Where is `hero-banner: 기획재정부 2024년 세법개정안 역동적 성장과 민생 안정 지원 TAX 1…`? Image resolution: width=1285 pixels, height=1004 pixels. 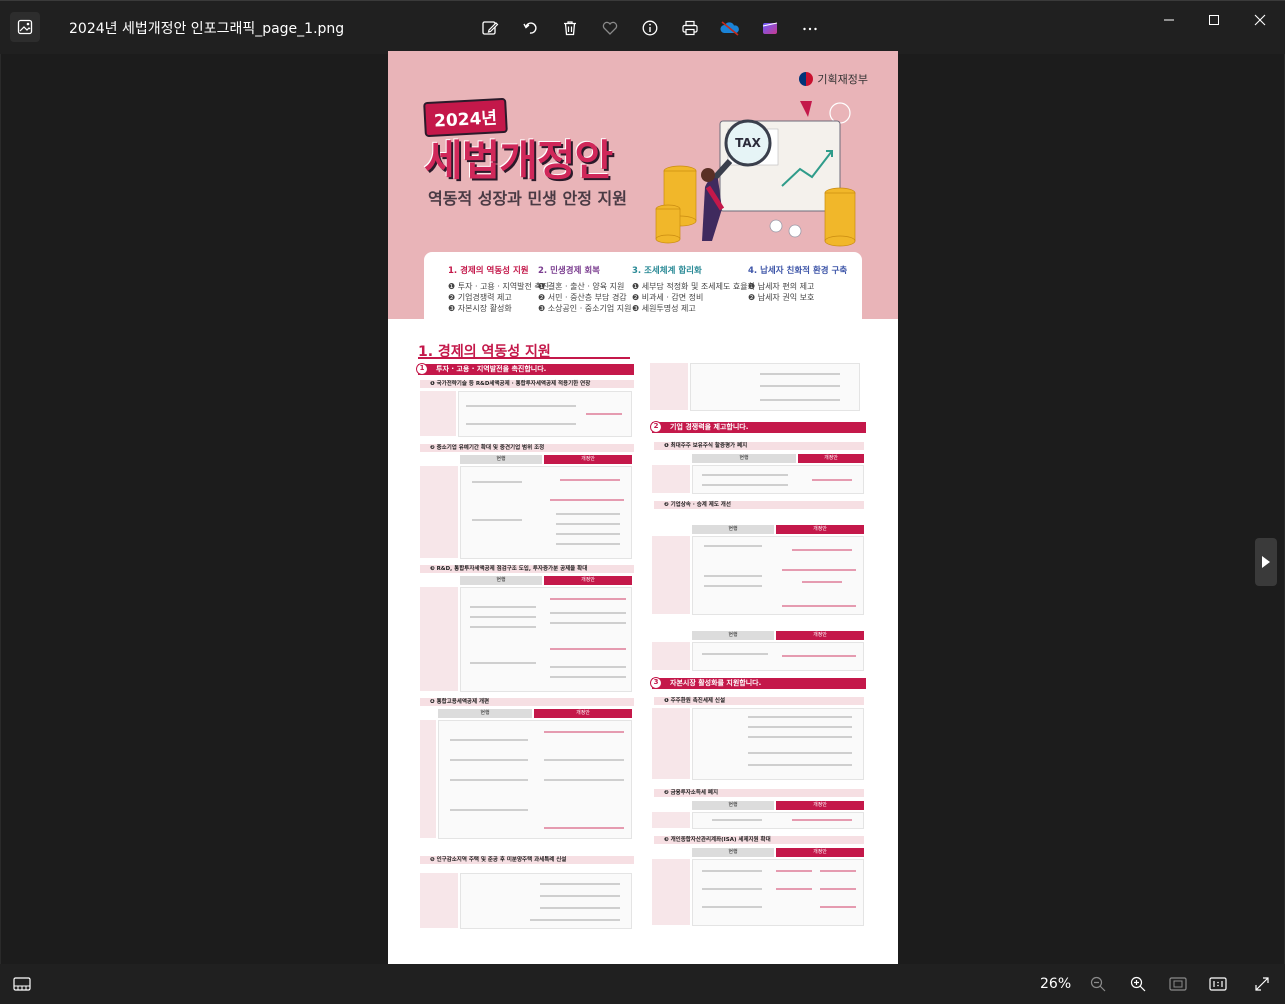 hero-banner: 기획재정부 2024년 세법개정안 역동적 성장과 민생 안정 지원 TAX 1… is located at coordinates (643, 186).